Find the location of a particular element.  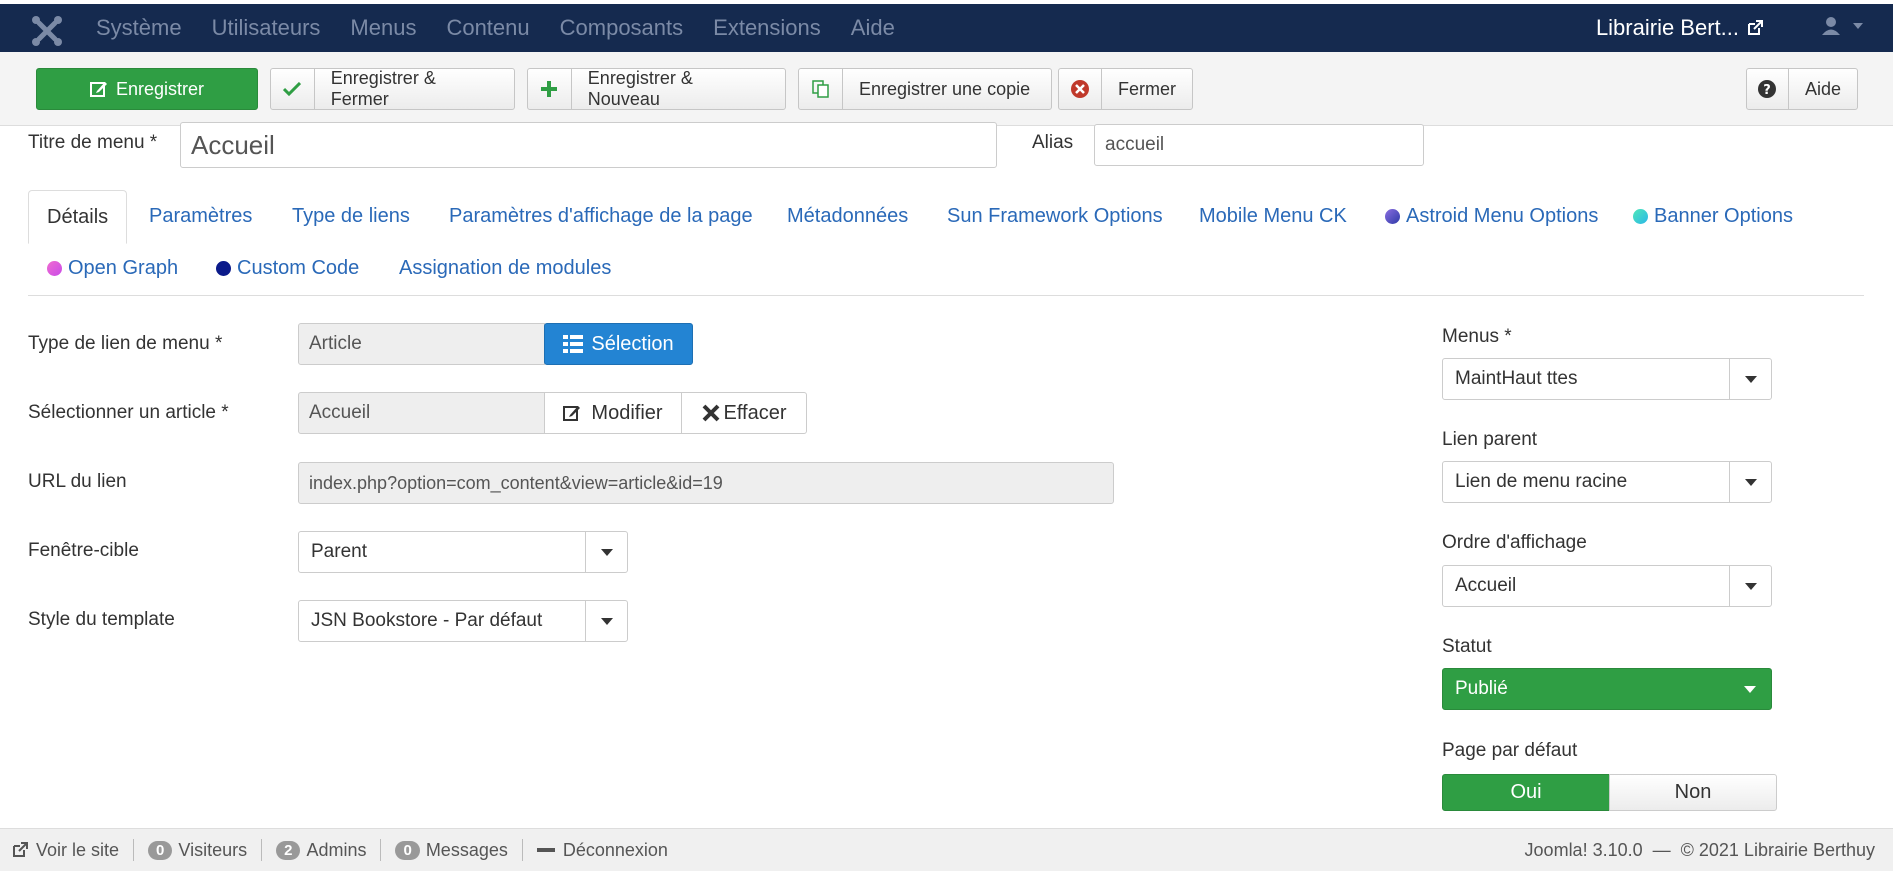

tab-label: Assignation de modules is located at coordinates (505, 268).